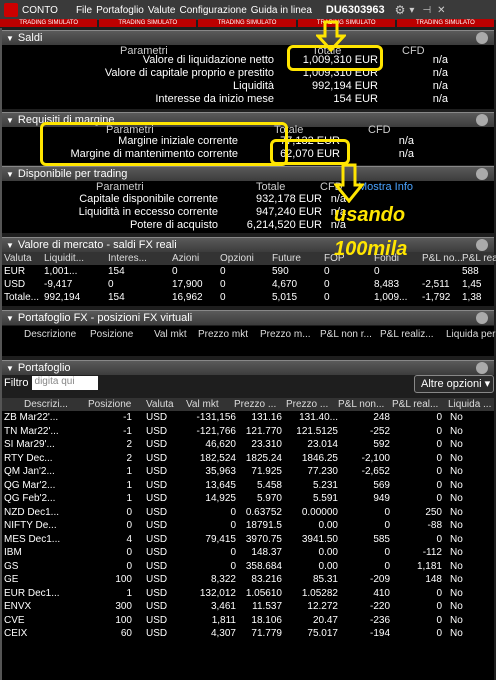  Describe the element at coordinates (237, 258) in the screenshot. I see `col-header: Opzioni` at that location.